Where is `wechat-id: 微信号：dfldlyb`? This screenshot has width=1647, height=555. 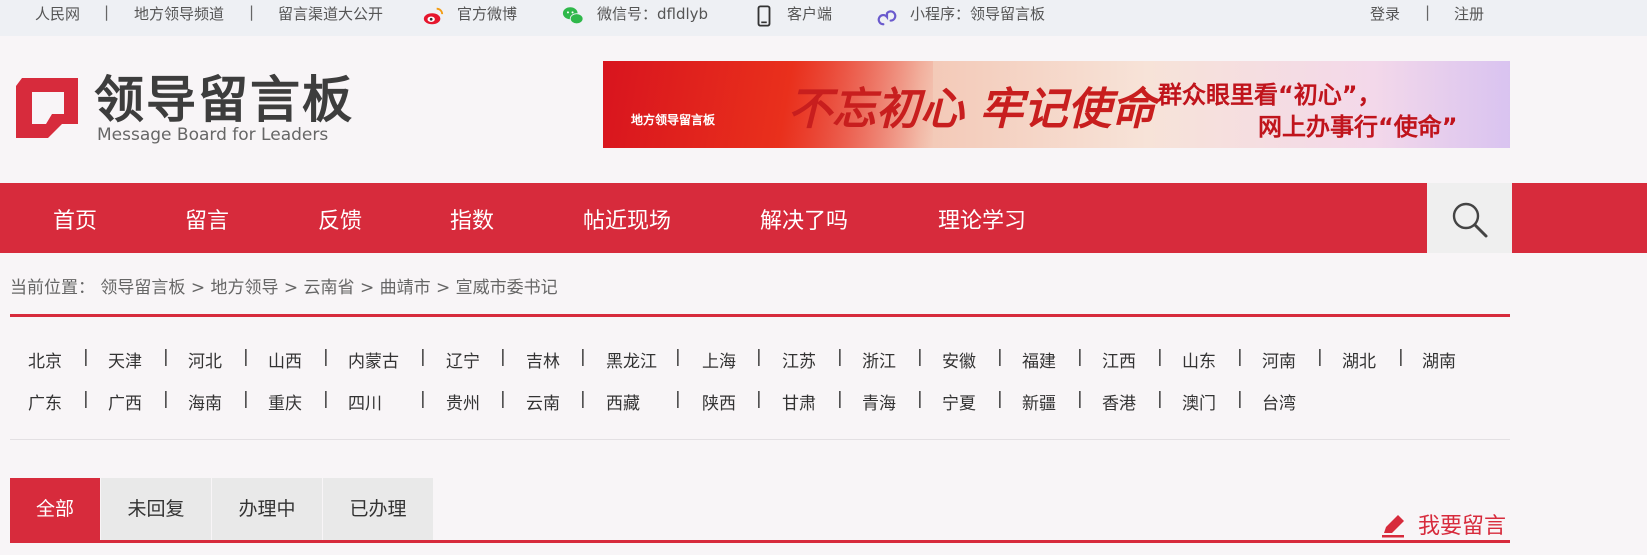 wechat-id: 微信号：dfldlyb is located at coordinates (652, 13).